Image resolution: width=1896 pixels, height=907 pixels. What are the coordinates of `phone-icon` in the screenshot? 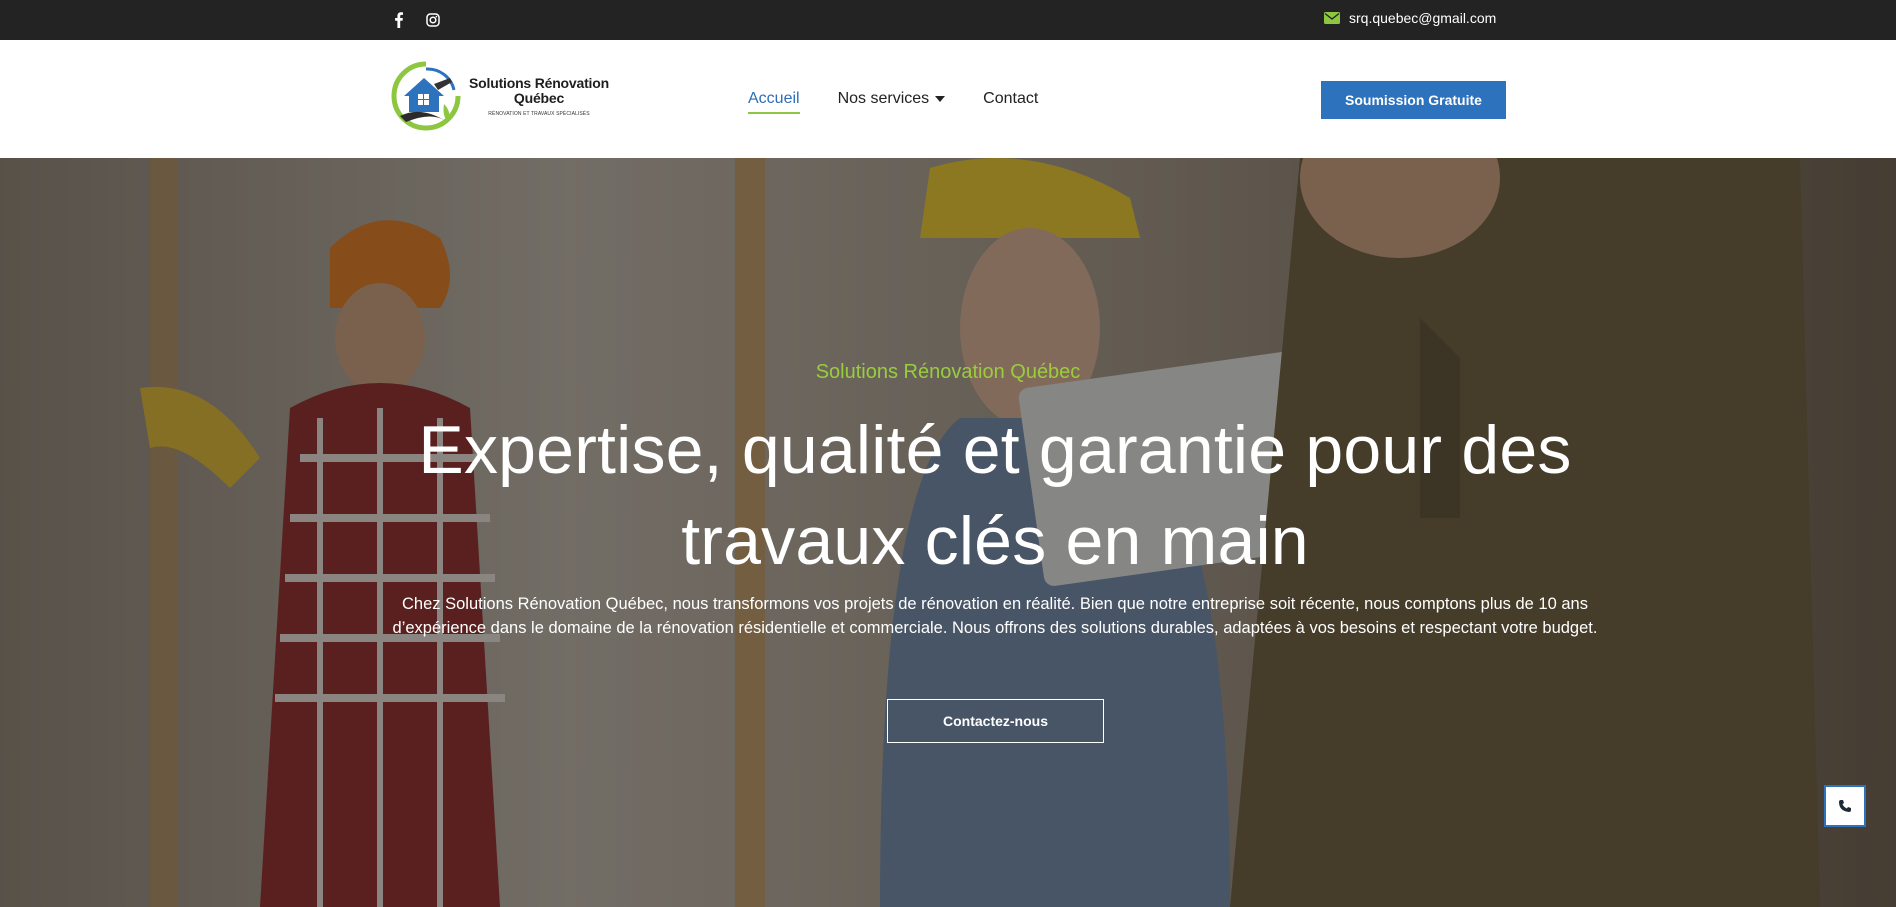 It's located at (1845, 806).